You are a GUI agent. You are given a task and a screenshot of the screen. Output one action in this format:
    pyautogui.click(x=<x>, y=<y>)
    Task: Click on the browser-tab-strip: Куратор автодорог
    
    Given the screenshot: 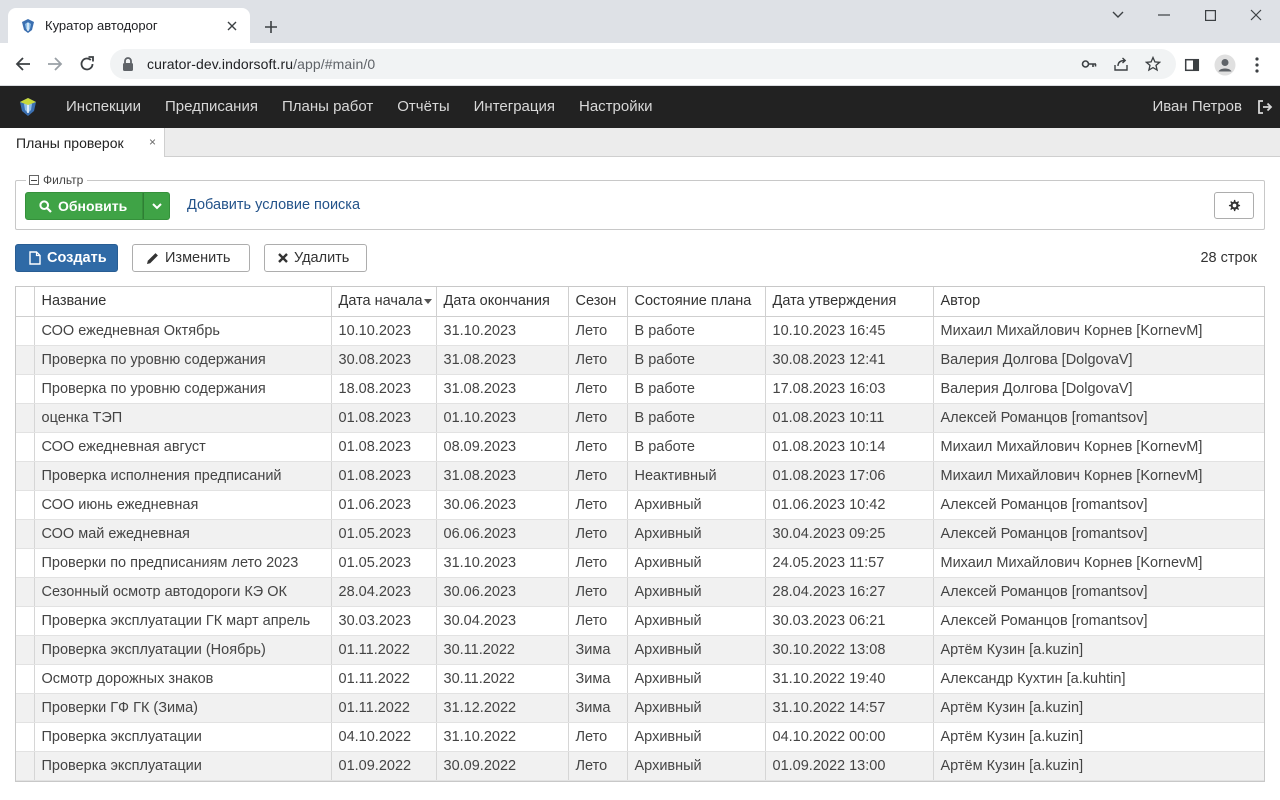 What is the action you would take?
    pyautogui.click(x=640, y=21)
    